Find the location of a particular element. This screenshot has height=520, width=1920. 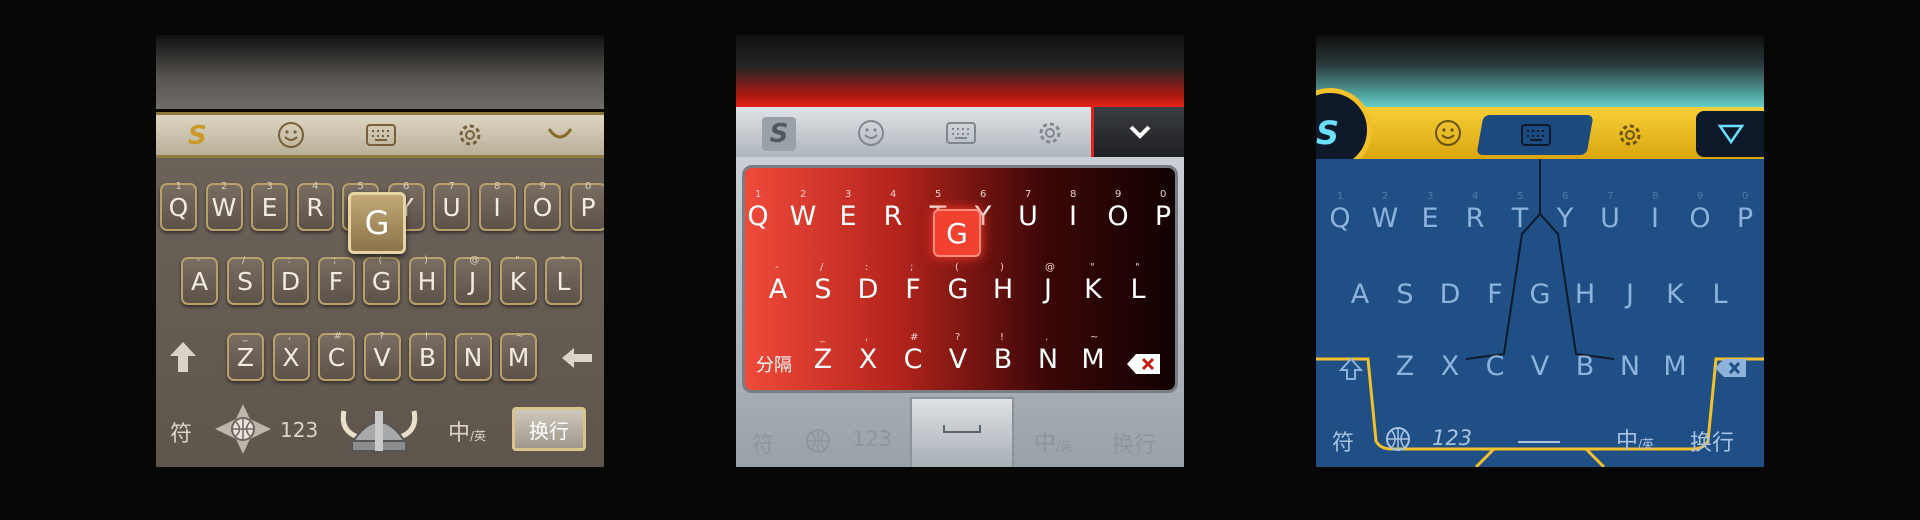

key-g: G is located at coordinates (1540, 294).